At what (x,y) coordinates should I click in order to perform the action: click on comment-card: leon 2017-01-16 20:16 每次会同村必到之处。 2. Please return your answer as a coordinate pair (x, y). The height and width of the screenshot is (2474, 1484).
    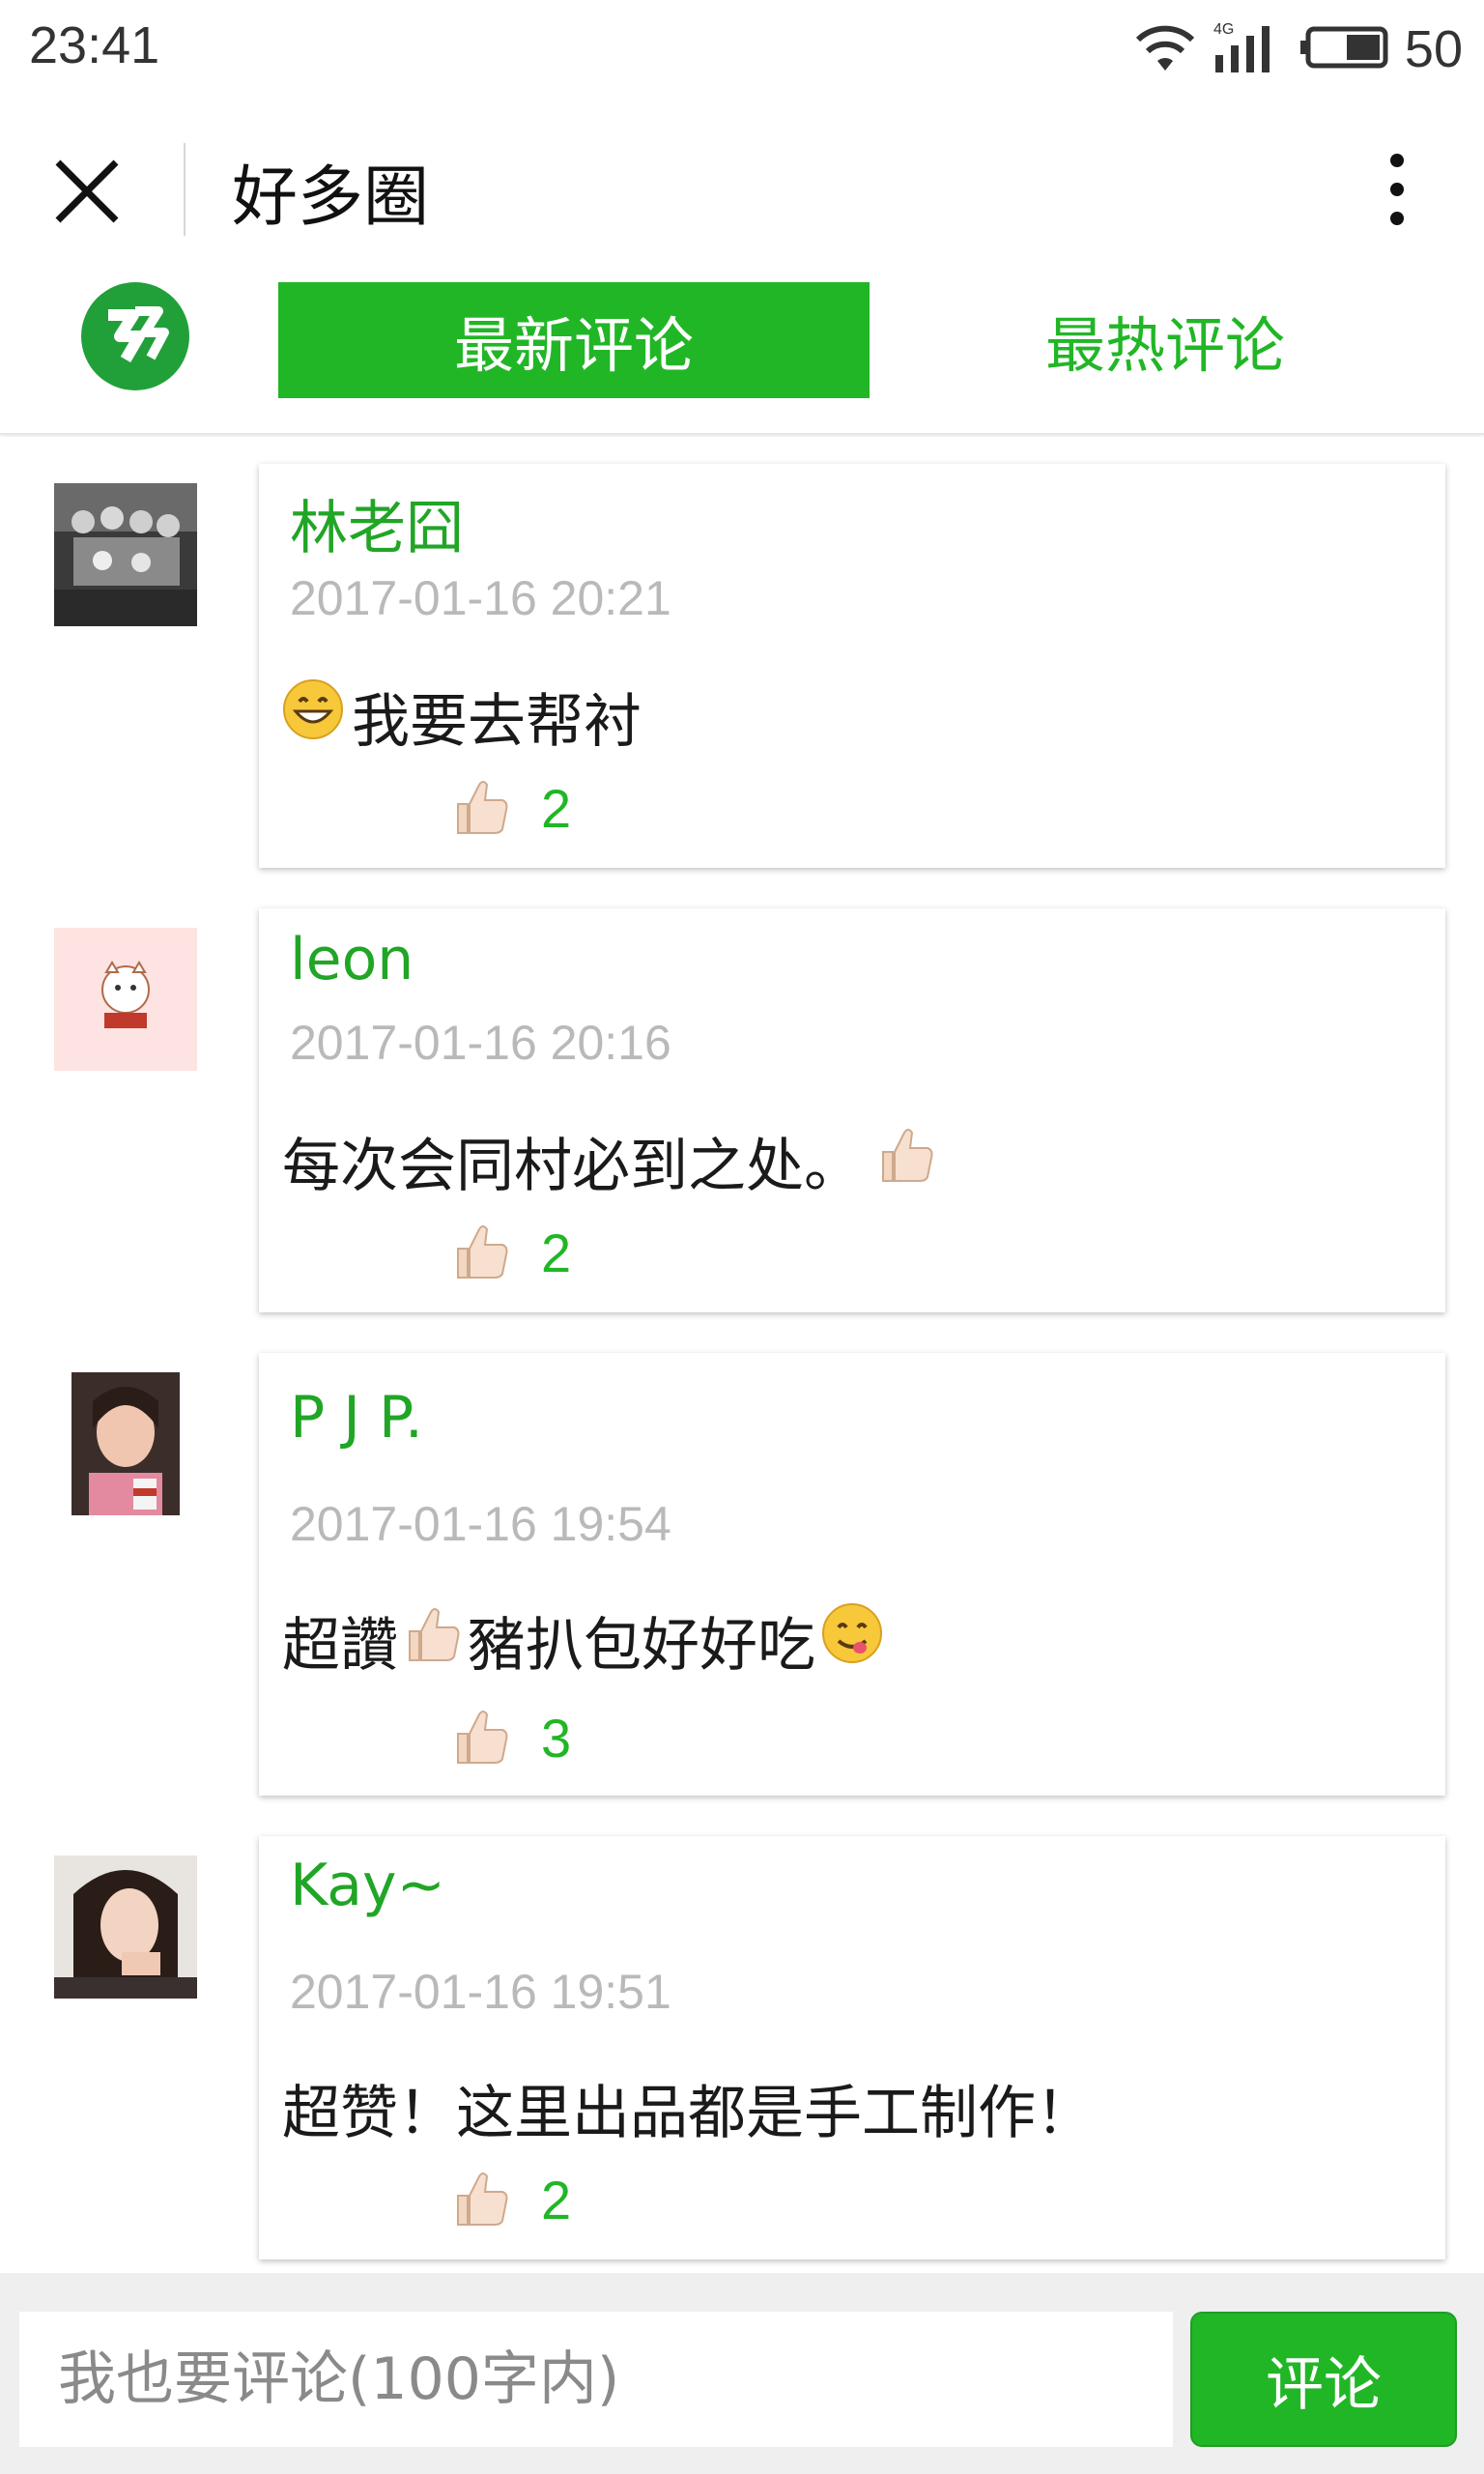
    Looking at the image, I should click on (852, 1110).